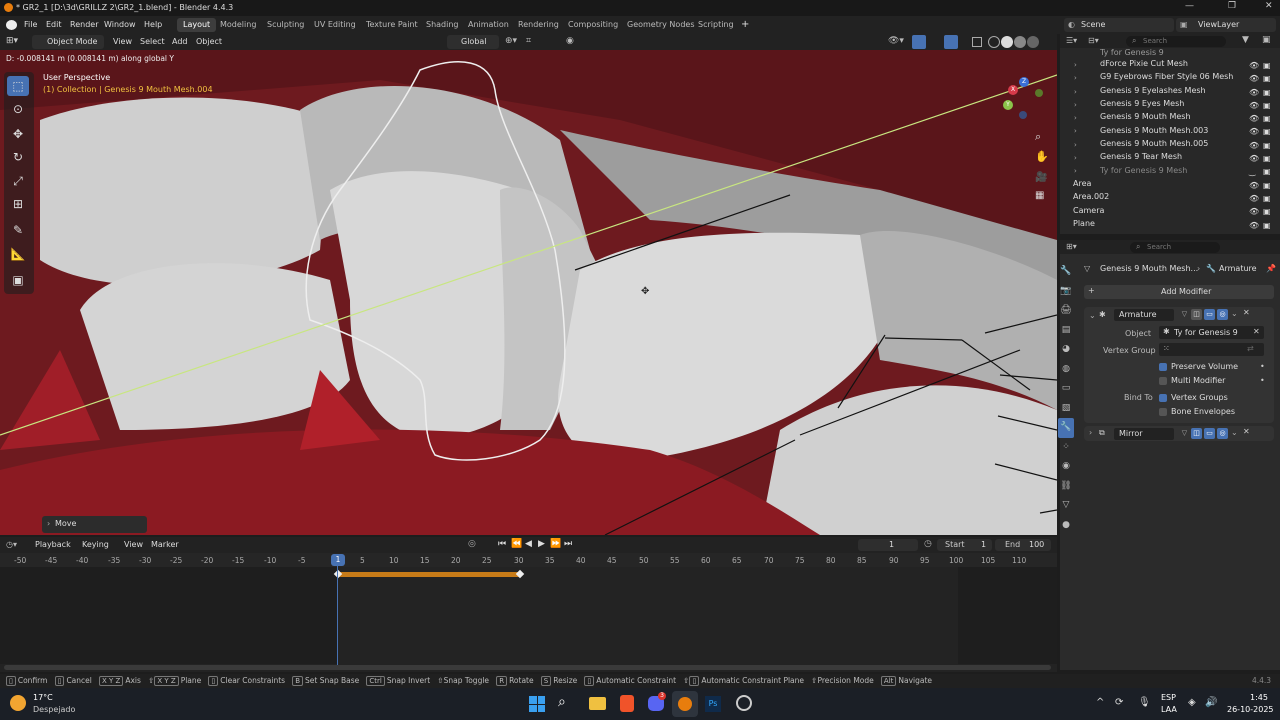 The width and height of the screenshot is (1280, 720). Describe the element at coordinates (18, 157) in the screenshot. I see `rotate-tool-icon: ↻` at that location.